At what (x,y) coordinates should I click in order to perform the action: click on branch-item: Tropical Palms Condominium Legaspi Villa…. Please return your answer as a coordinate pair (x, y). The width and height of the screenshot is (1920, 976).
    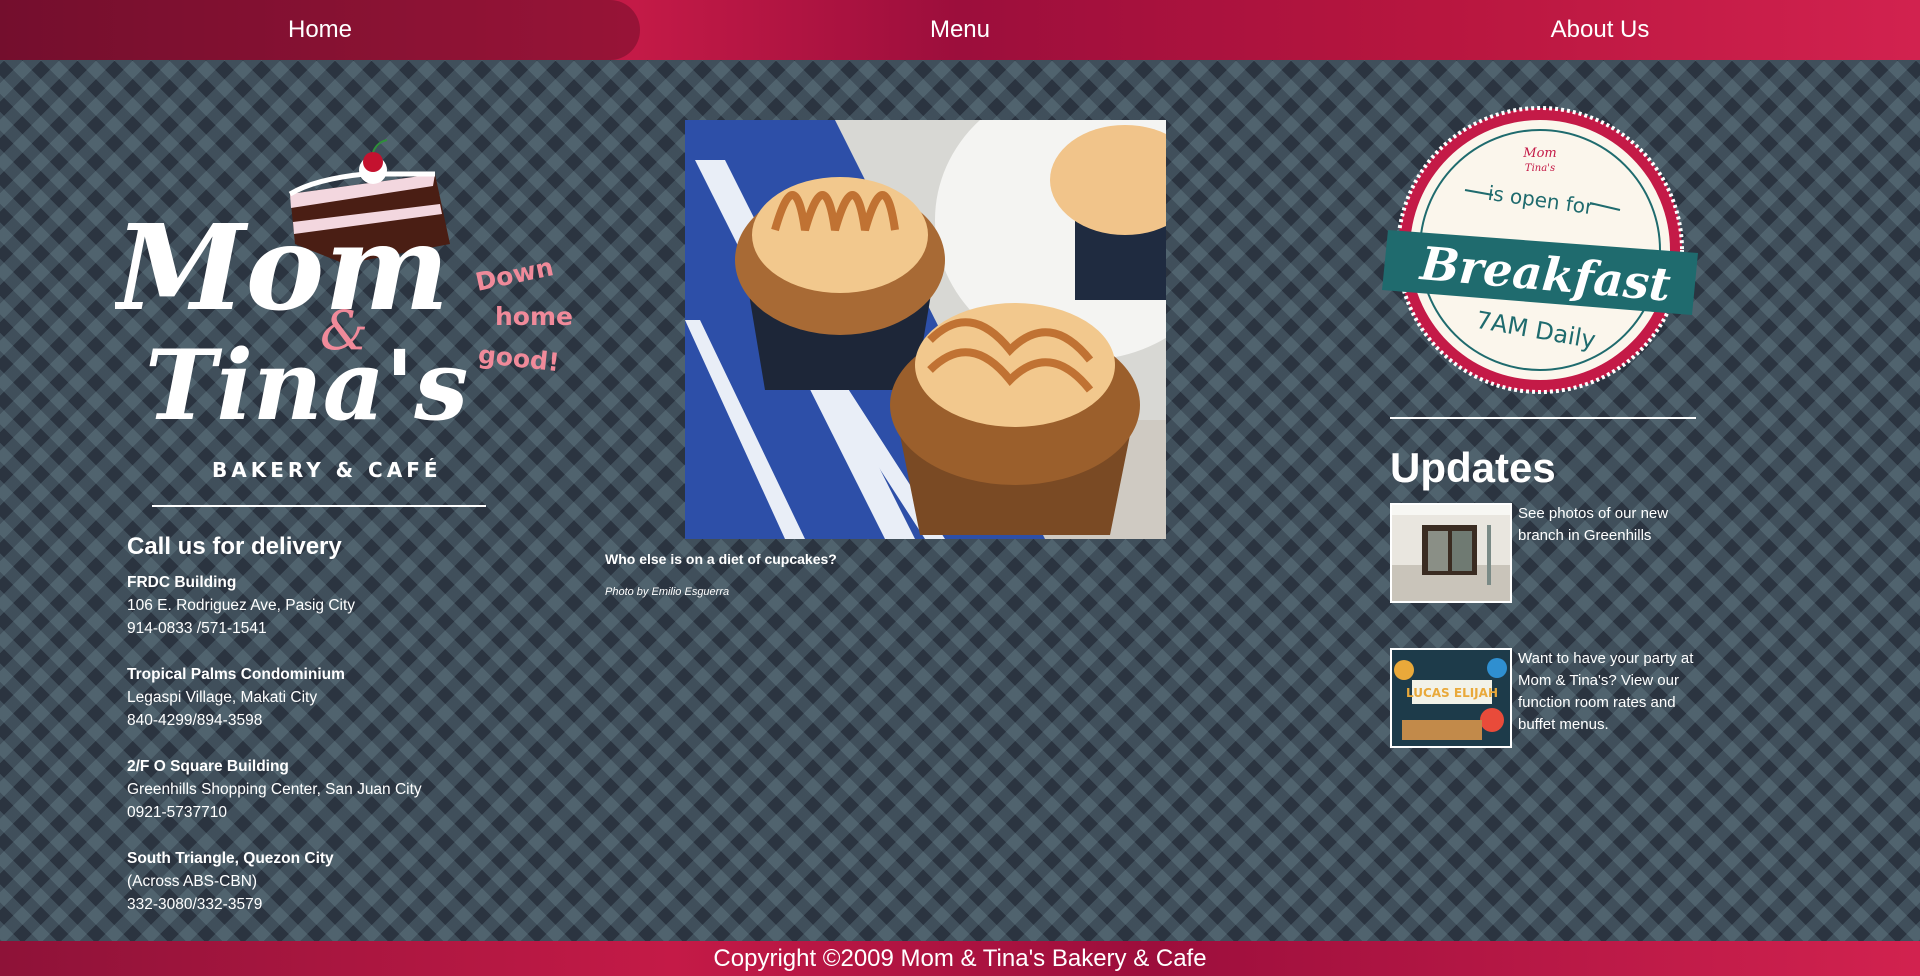
    Looking at the image, I should click on (337, 697).